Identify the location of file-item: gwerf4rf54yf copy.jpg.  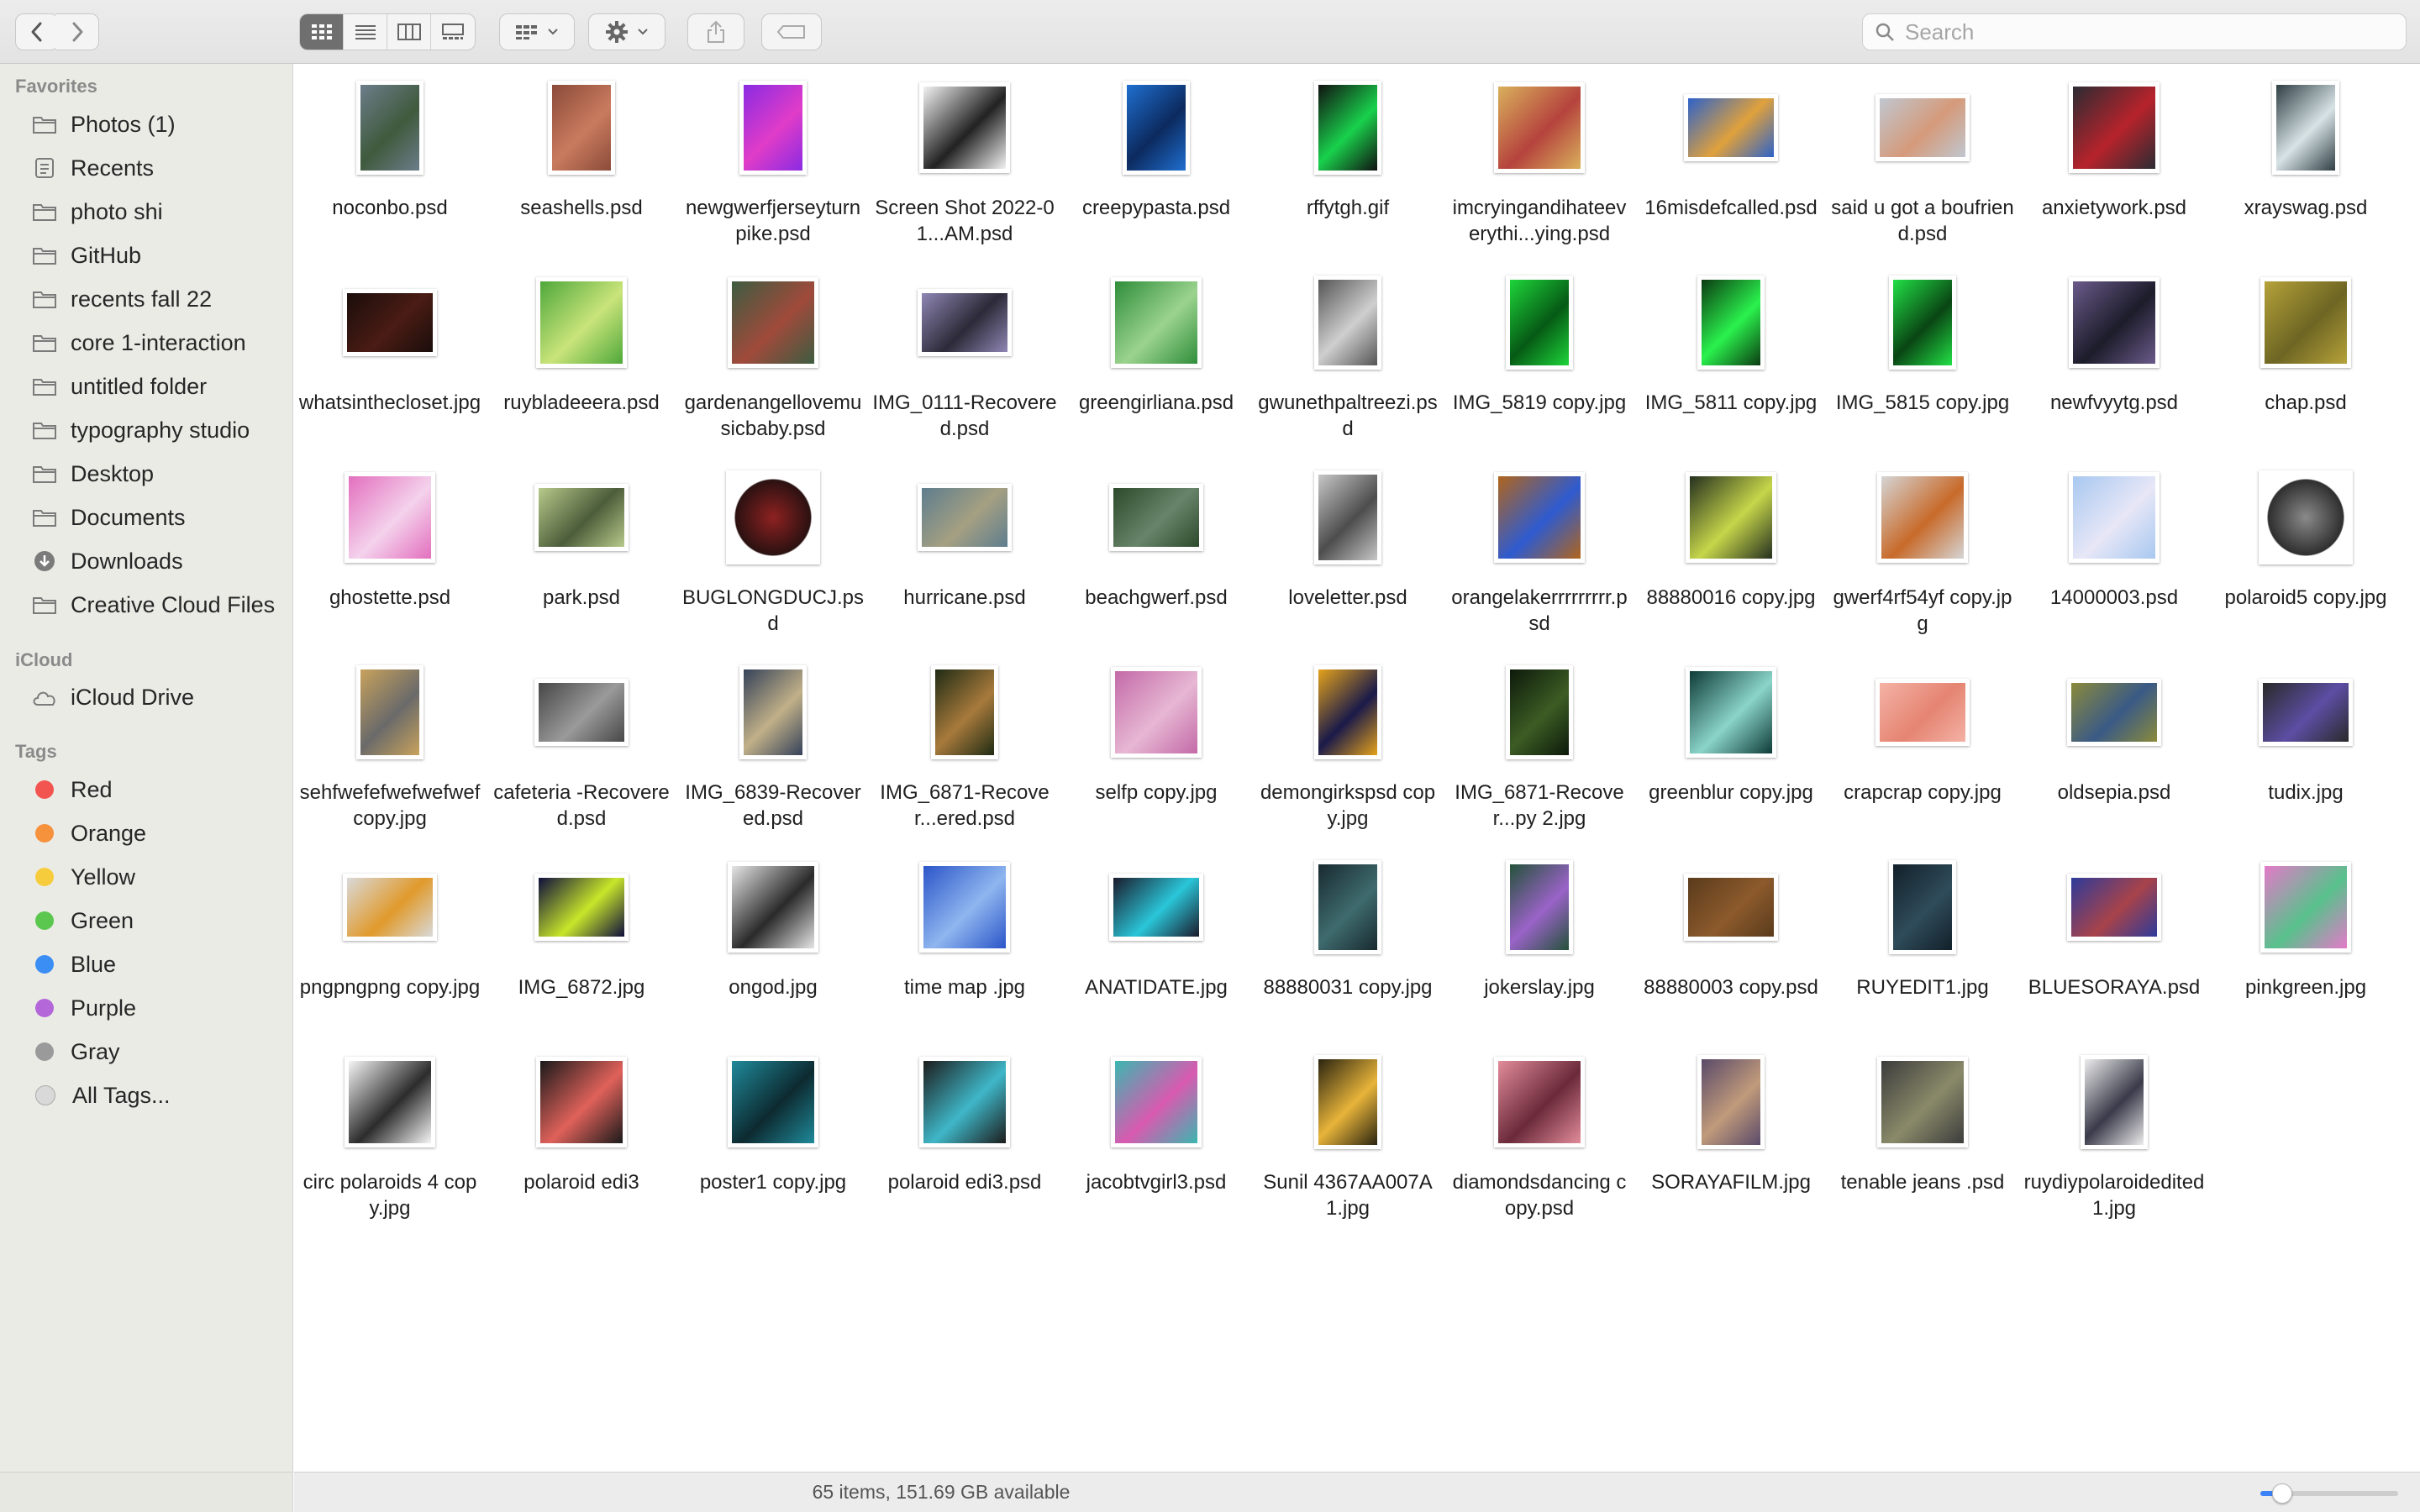
(1922, 546).